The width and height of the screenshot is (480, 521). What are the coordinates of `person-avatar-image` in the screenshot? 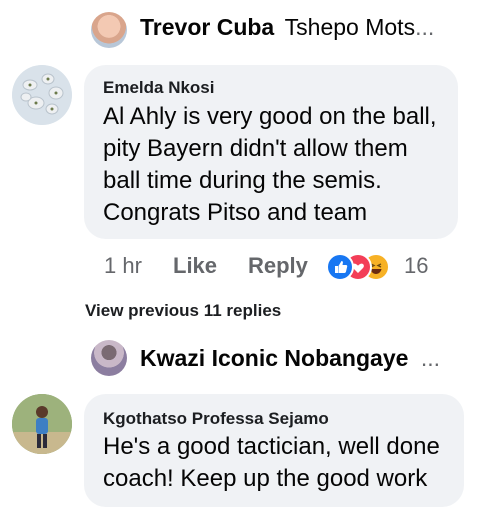 It's located at (42, 424).